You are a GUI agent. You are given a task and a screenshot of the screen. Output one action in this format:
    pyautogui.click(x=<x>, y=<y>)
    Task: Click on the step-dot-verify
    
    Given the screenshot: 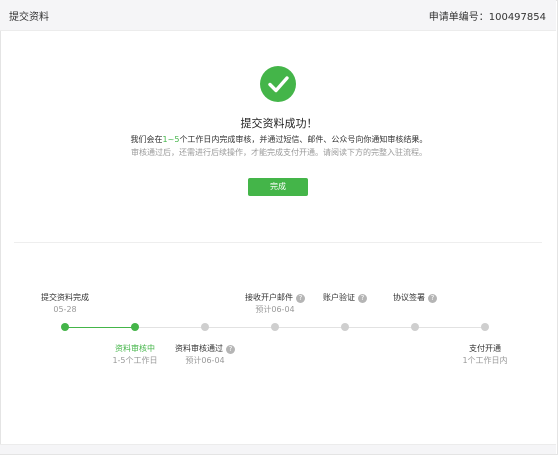 What is the action you would take?
    pyautogui.click(x=345, y=327)
    